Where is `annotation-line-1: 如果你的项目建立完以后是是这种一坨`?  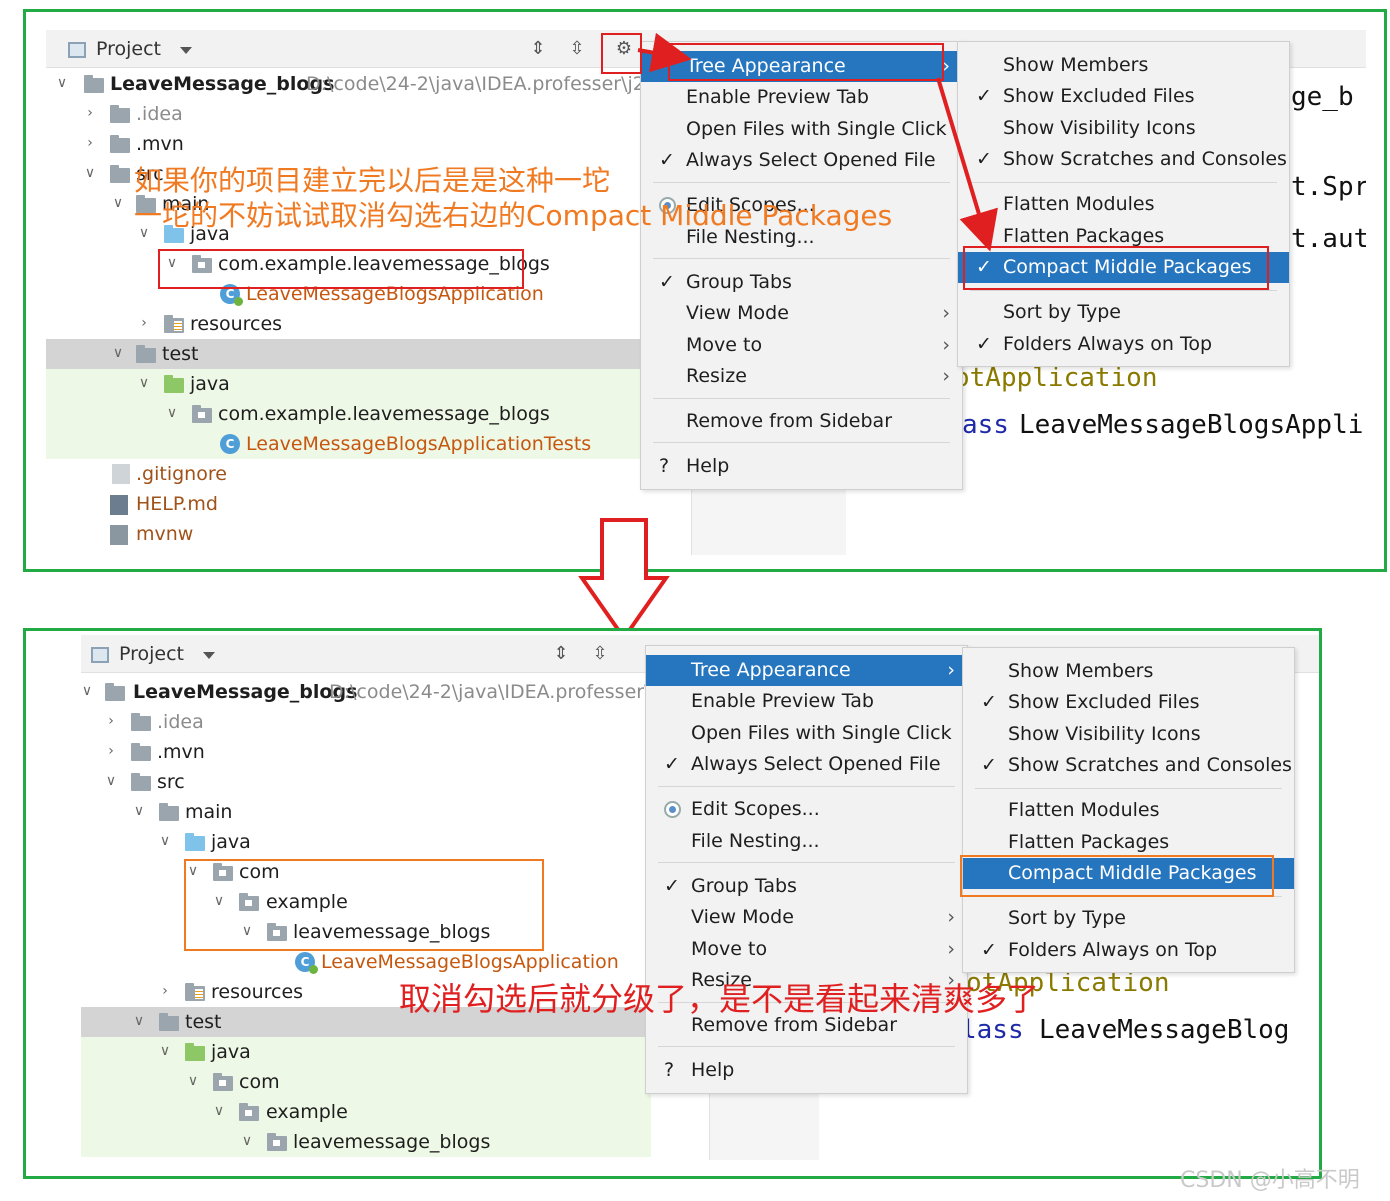 annotation-line-1: 如果你的项目建立完以后是是这种一坨 is located at coordinates (372, 180).